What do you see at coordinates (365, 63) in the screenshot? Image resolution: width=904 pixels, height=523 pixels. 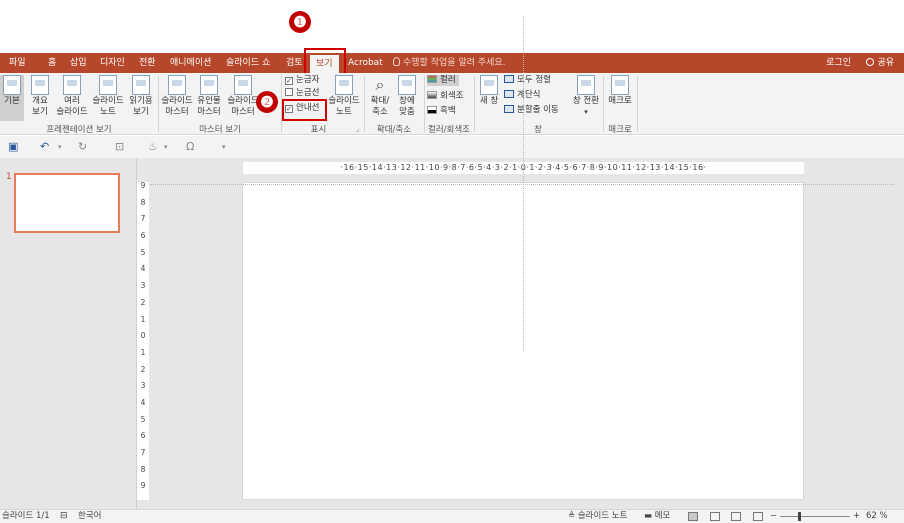 I see `tab-acrobat: Acrobat` at bounding box center [365, 63].